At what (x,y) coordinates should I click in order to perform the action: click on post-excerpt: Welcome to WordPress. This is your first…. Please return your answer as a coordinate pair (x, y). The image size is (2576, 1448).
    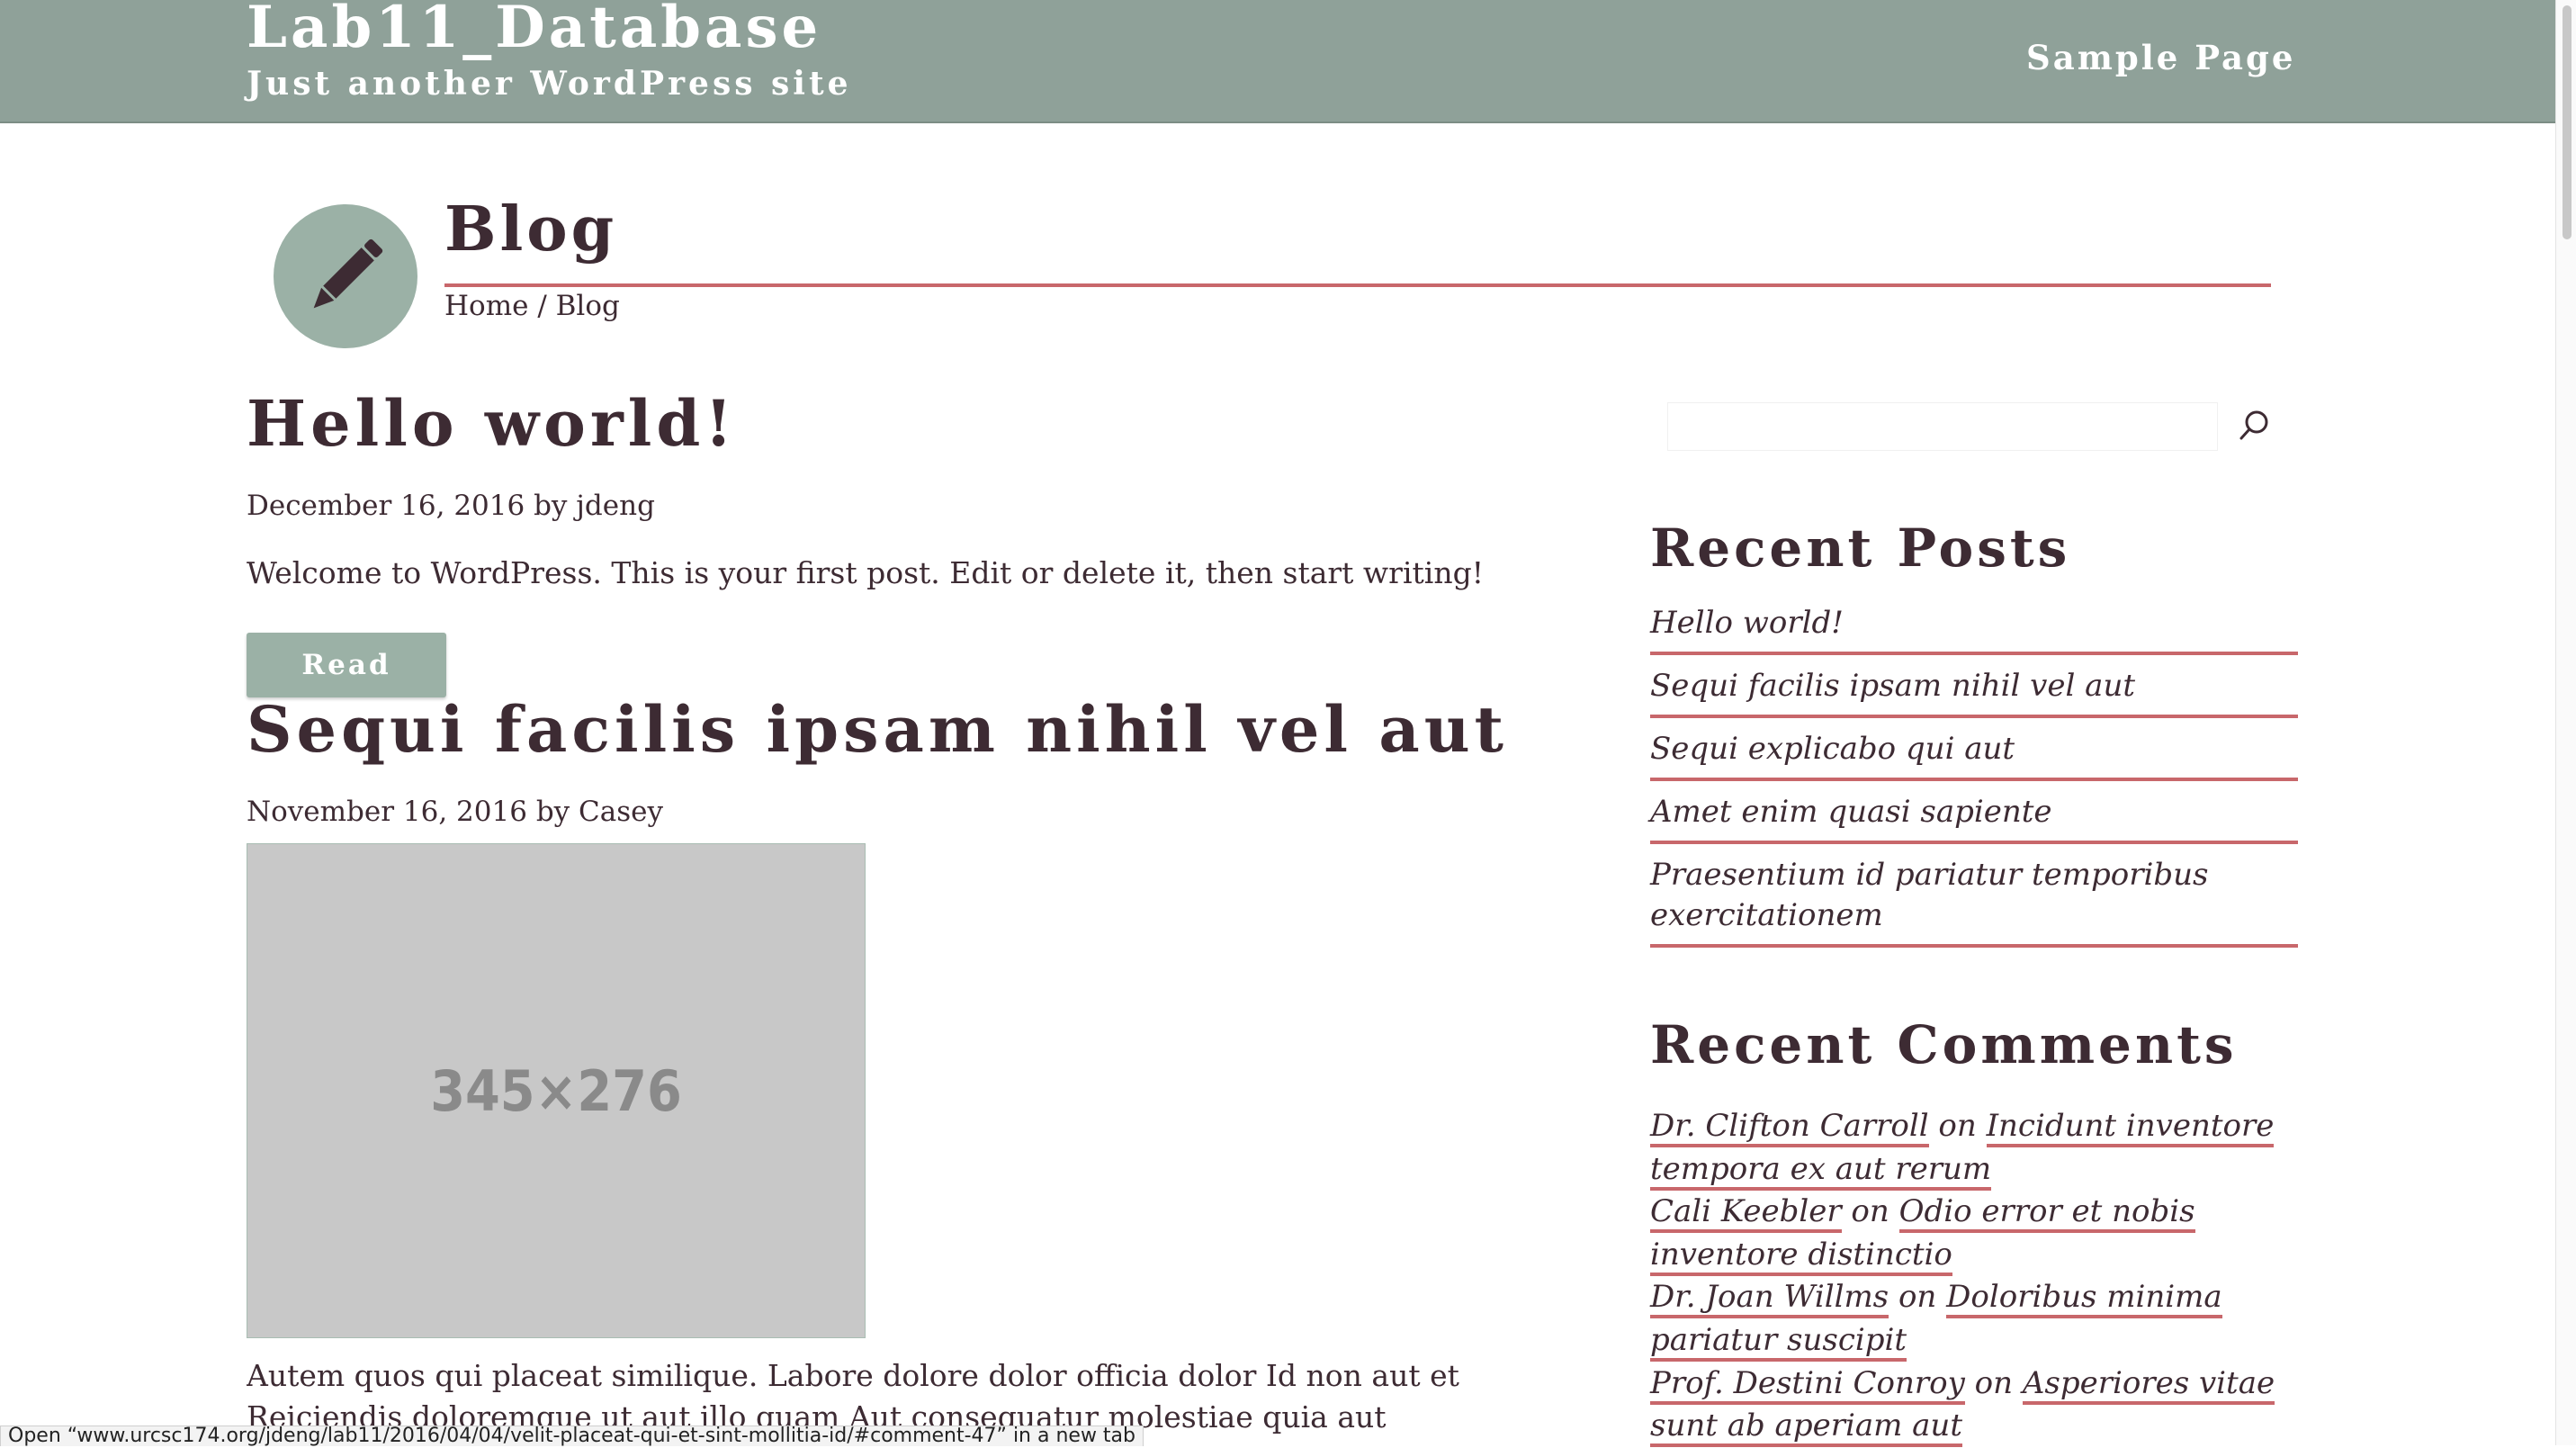
    Looking at the image, I should click on (866, 572).